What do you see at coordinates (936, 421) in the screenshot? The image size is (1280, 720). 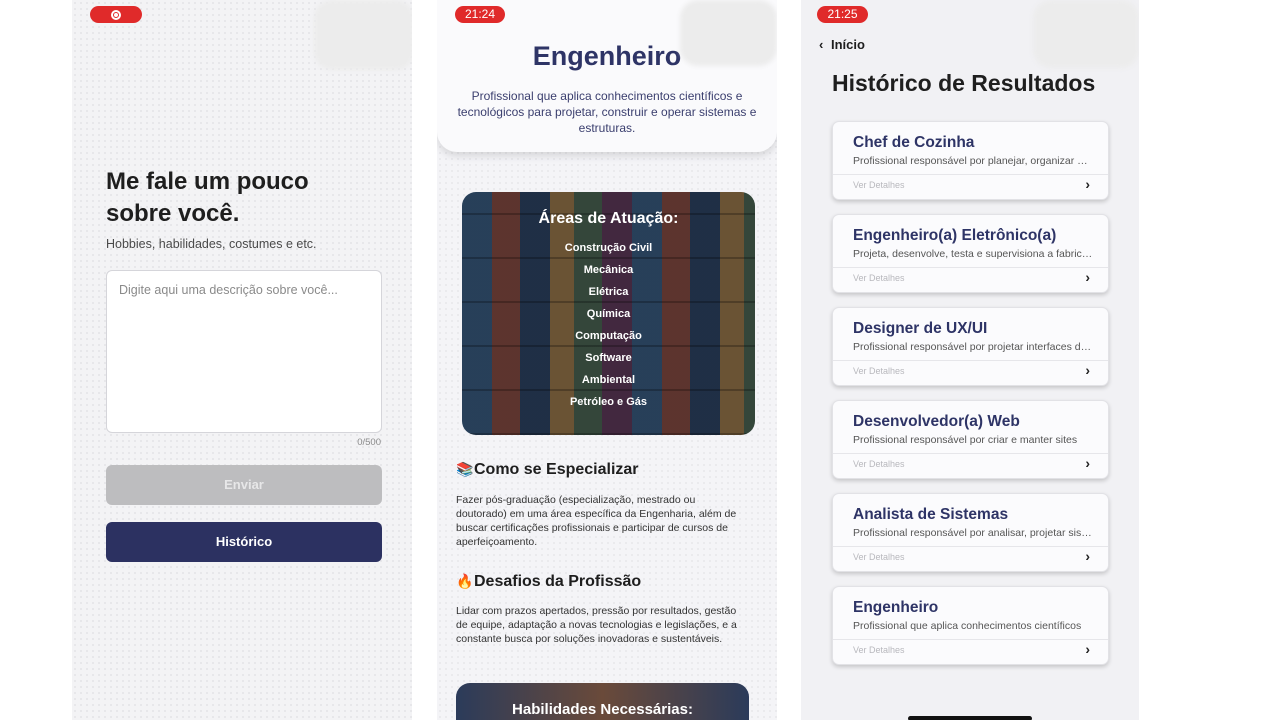 I see `result-title: Desenvolvedor(a) Web` at bounding box center [936, 421].